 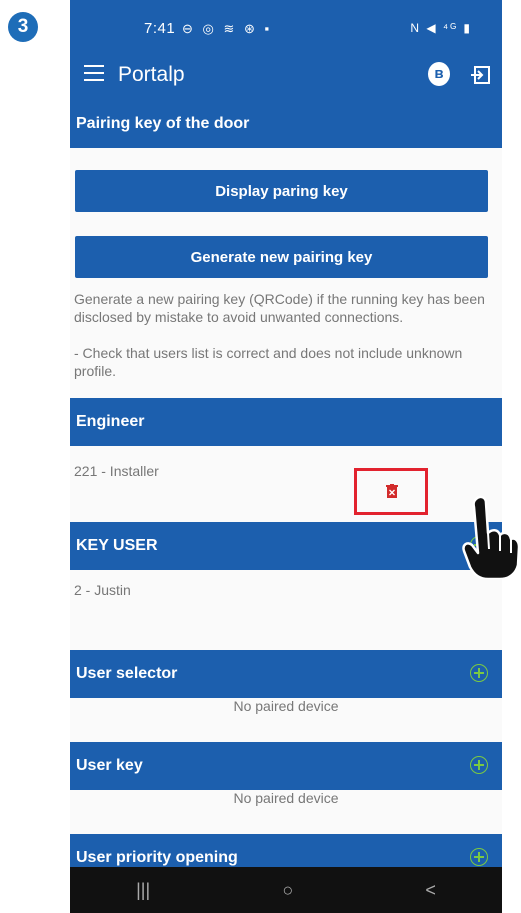 What do you see at coordinates (102, 590) in the screenshot?
I see `key-user-name: 2 - Justin` at bounding box center [102, 590].